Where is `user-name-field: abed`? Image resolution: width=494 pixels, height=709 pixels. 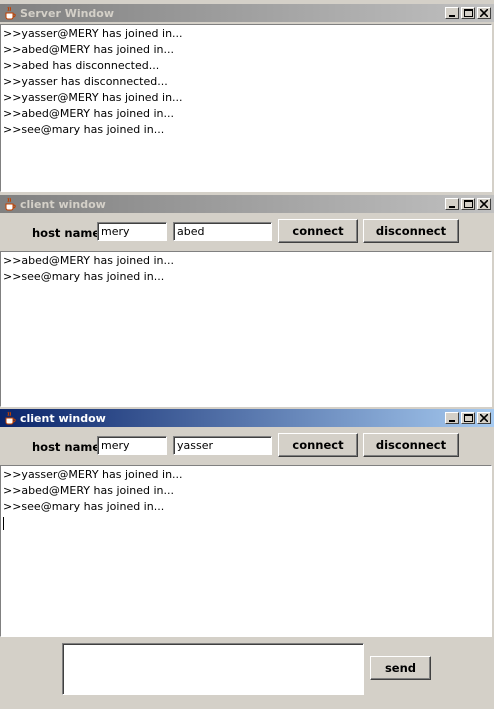 user-name-field: abed is located at coordinates (222, 231).